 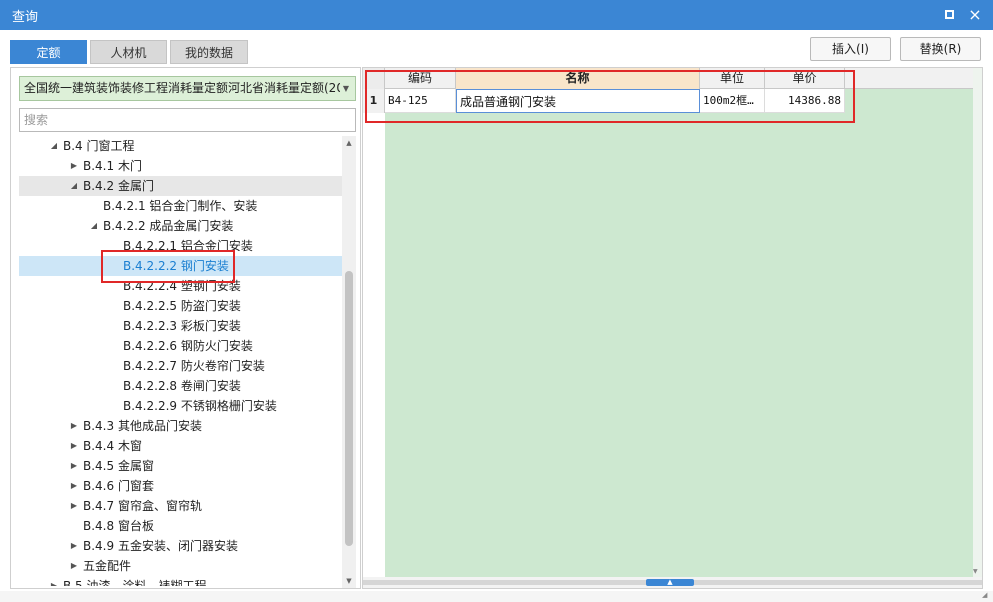 I want to click on insert-button: 插入(I), so click(x=850, y=49).